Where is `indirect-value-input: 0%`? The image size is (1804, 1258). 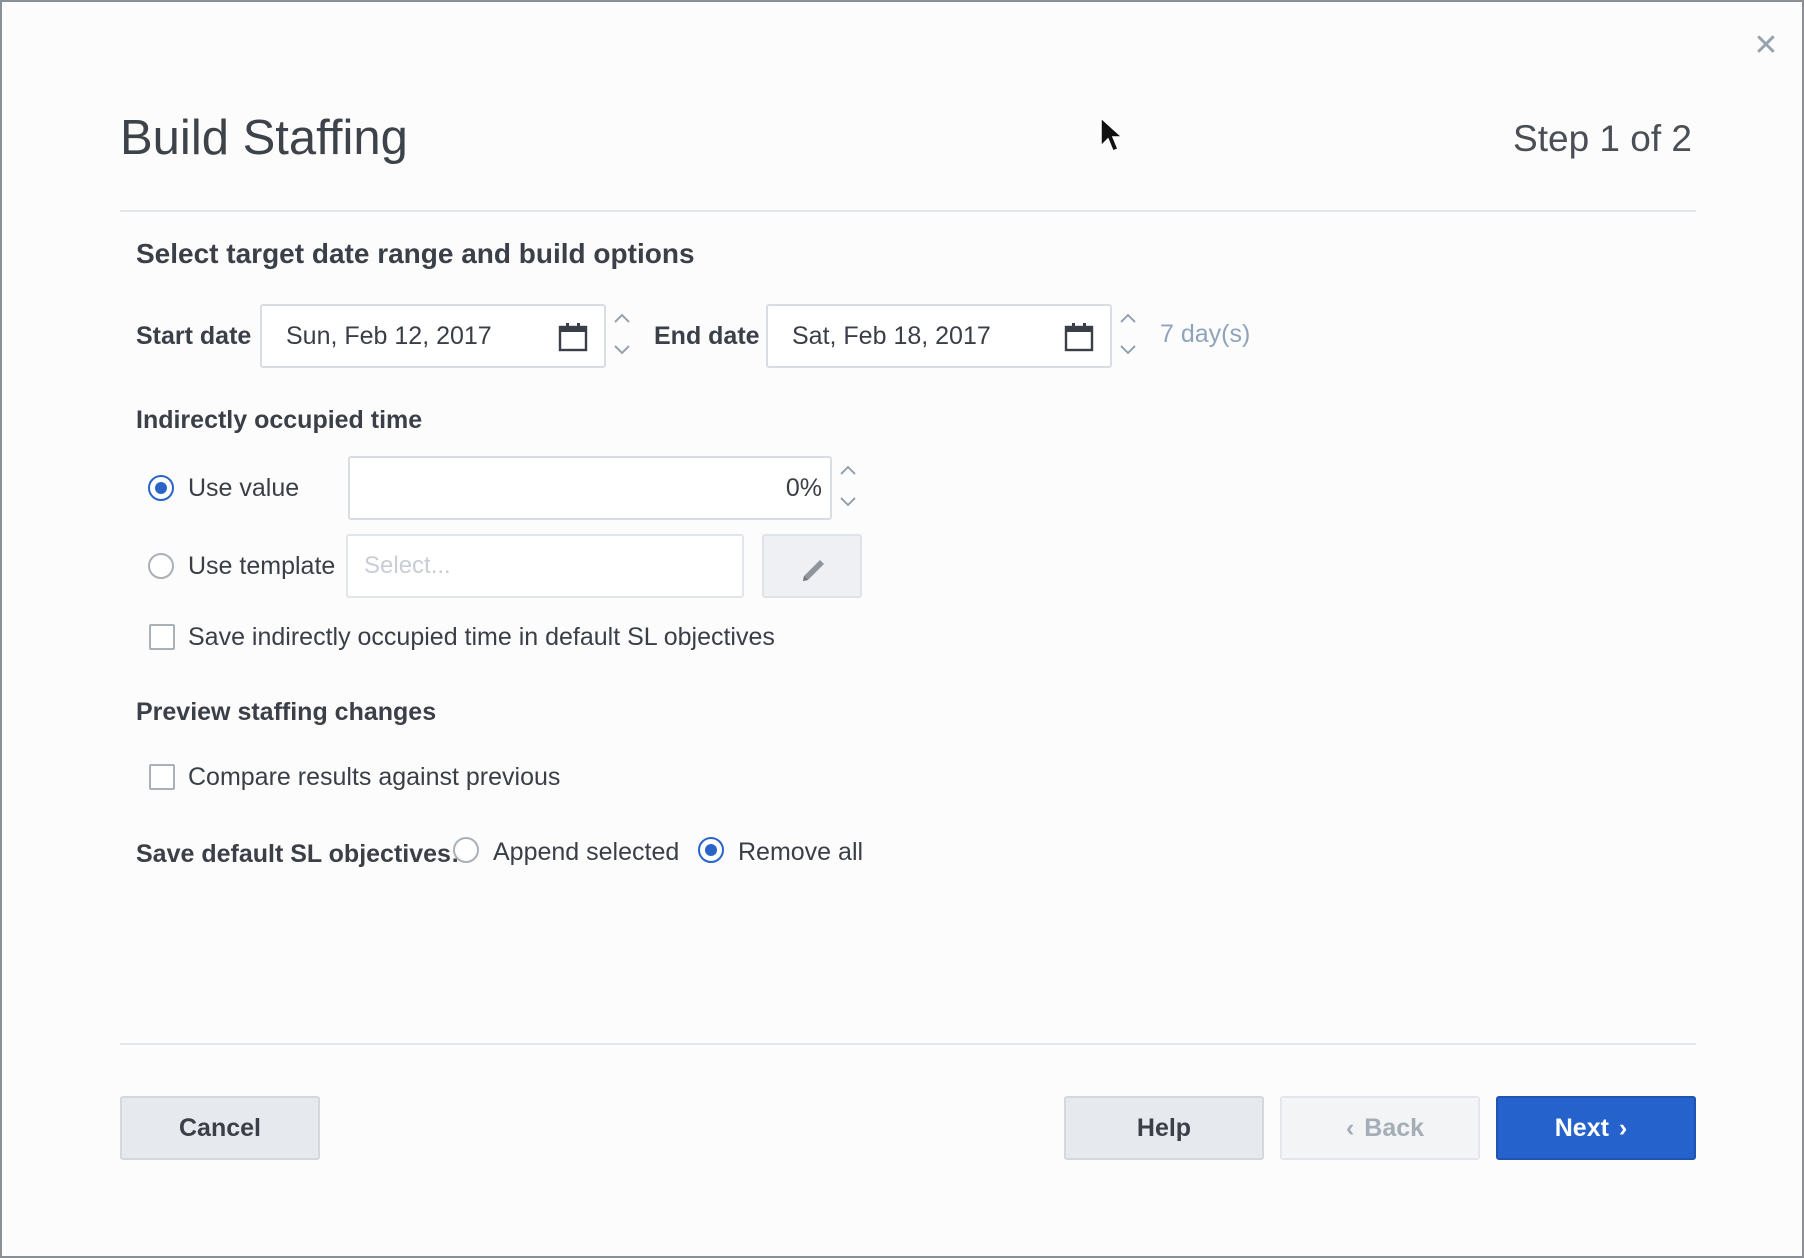
indirect-value-input: 0% is located at coordinates (590, 488).